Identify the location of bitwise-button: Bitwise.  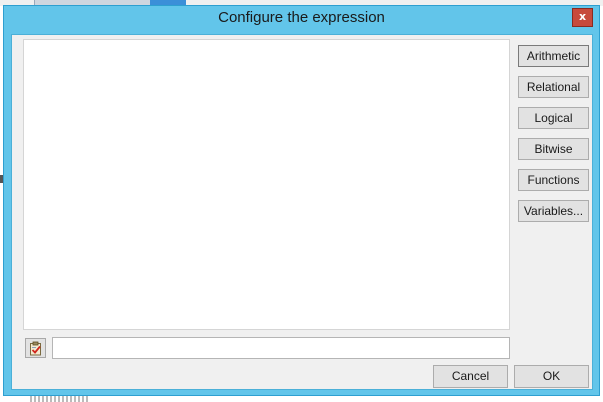
(553, 149).